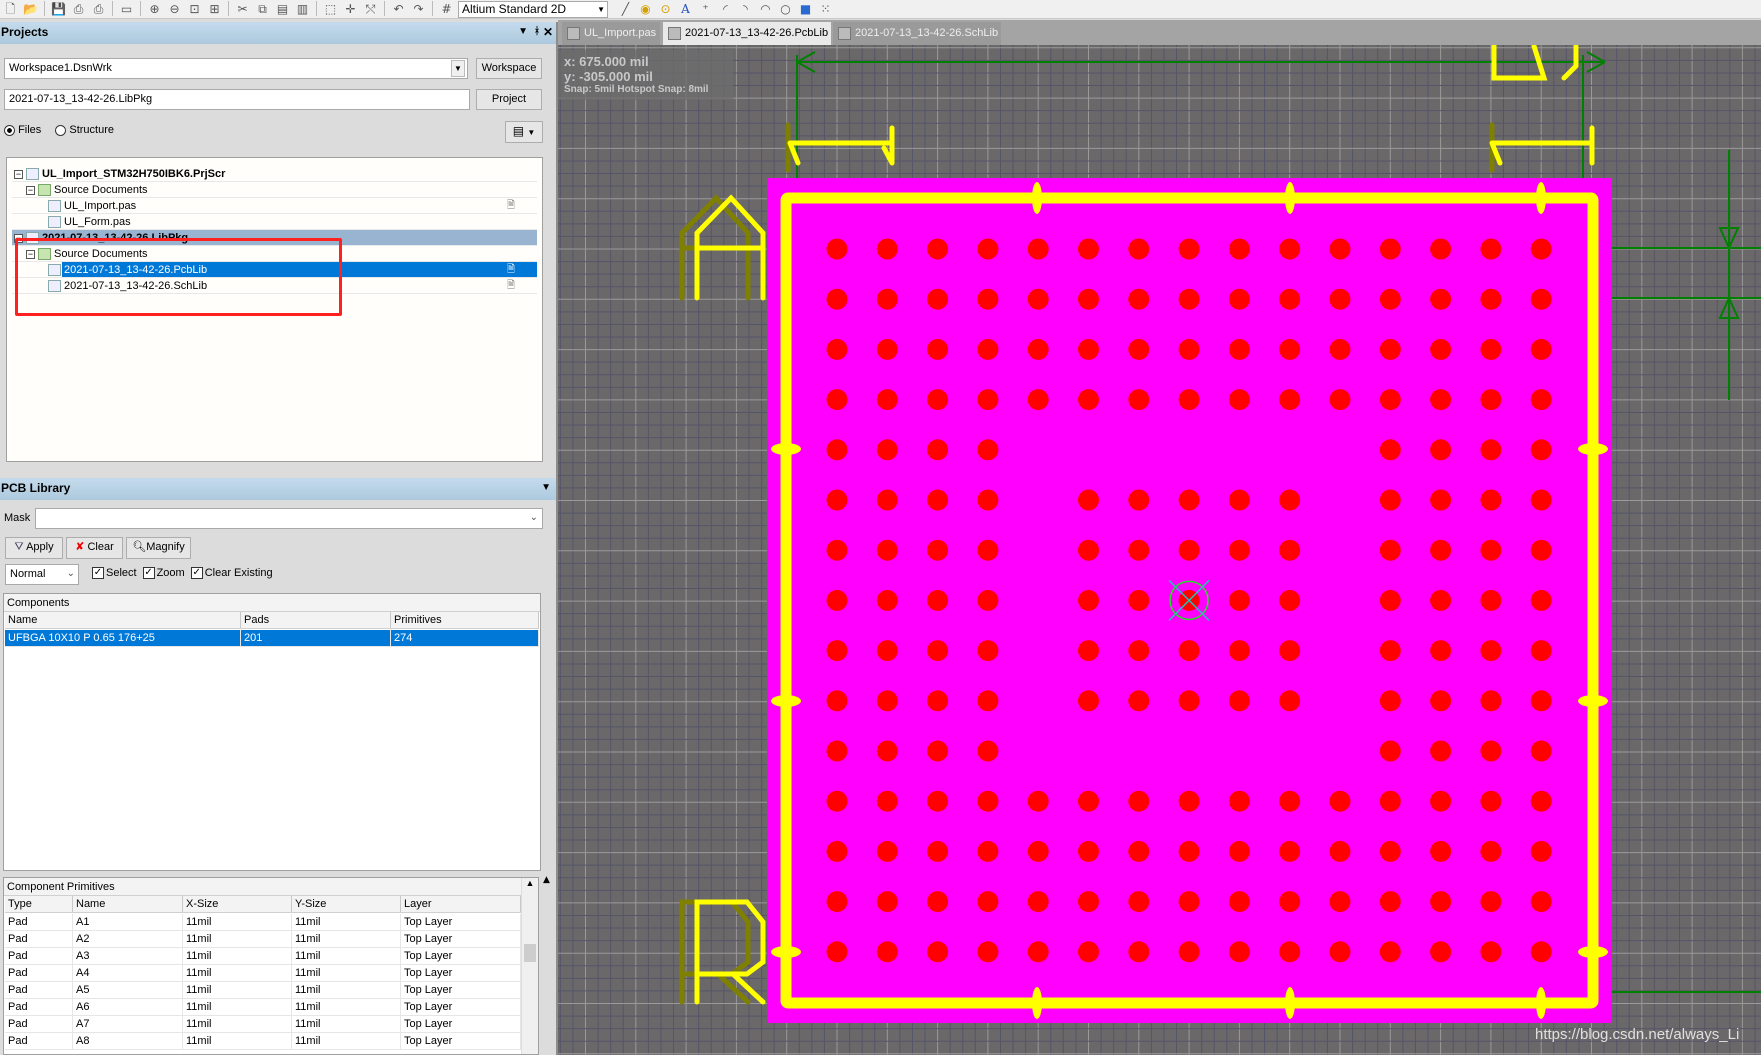 The height and width of the screenshot is (1055, 1761). What do you see at coordinates (533, 9) in the screenshot?
I see `view-mode-select: Altium Standard 2D ▼` at bounding box center [533, 9].